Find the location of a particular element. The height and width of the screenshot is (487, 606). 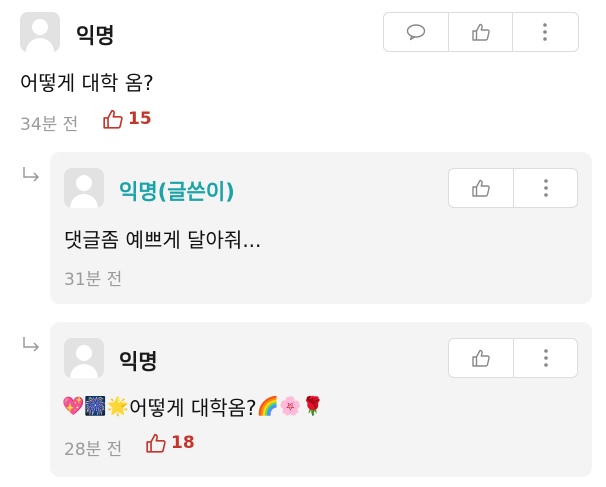

comment-button is located at coordinates (416, 32).